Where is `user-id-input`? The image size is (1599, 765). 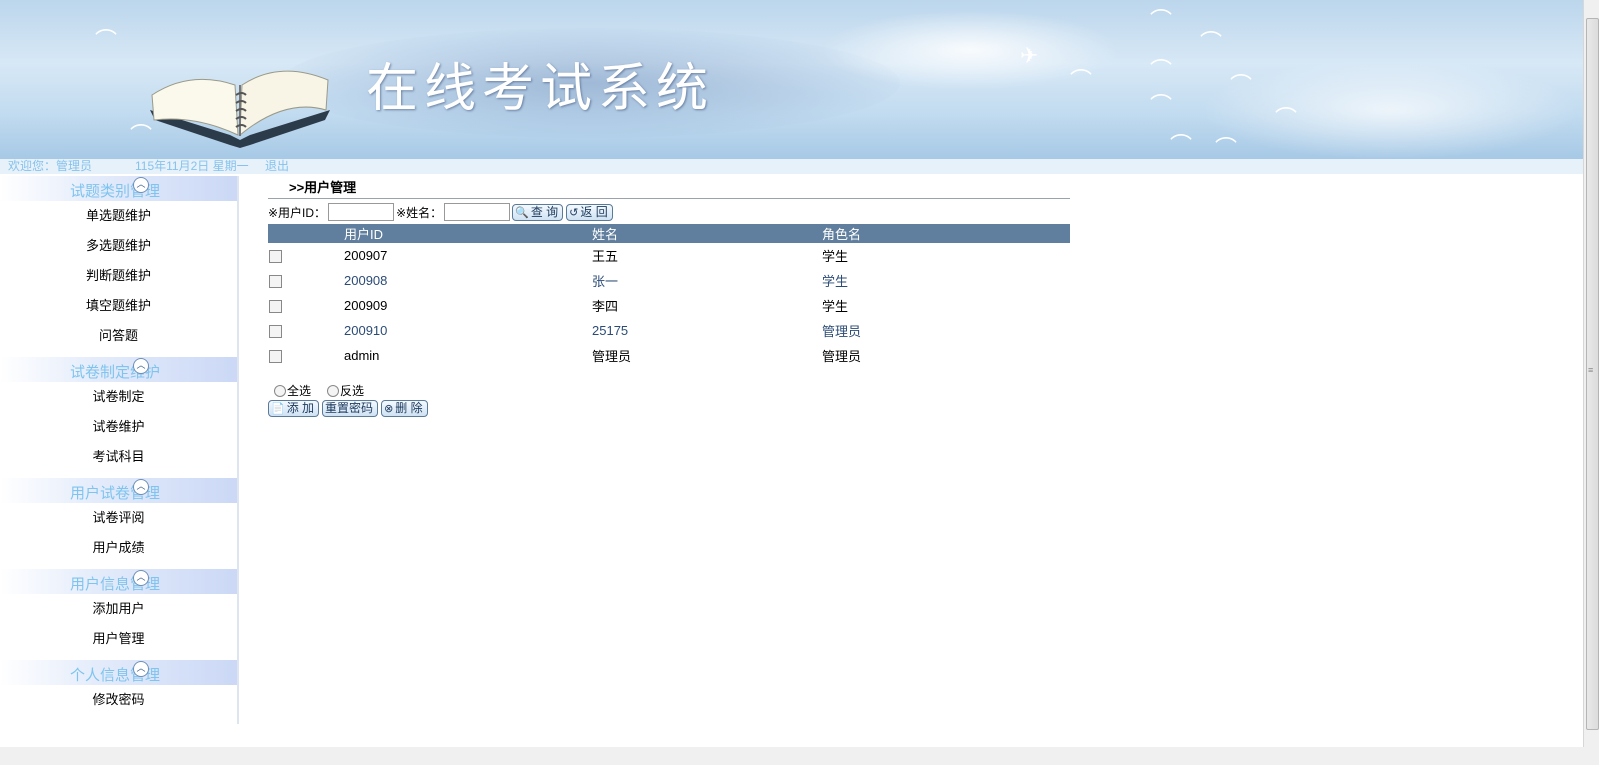
user-id-input is located at coordinates (361, 212).